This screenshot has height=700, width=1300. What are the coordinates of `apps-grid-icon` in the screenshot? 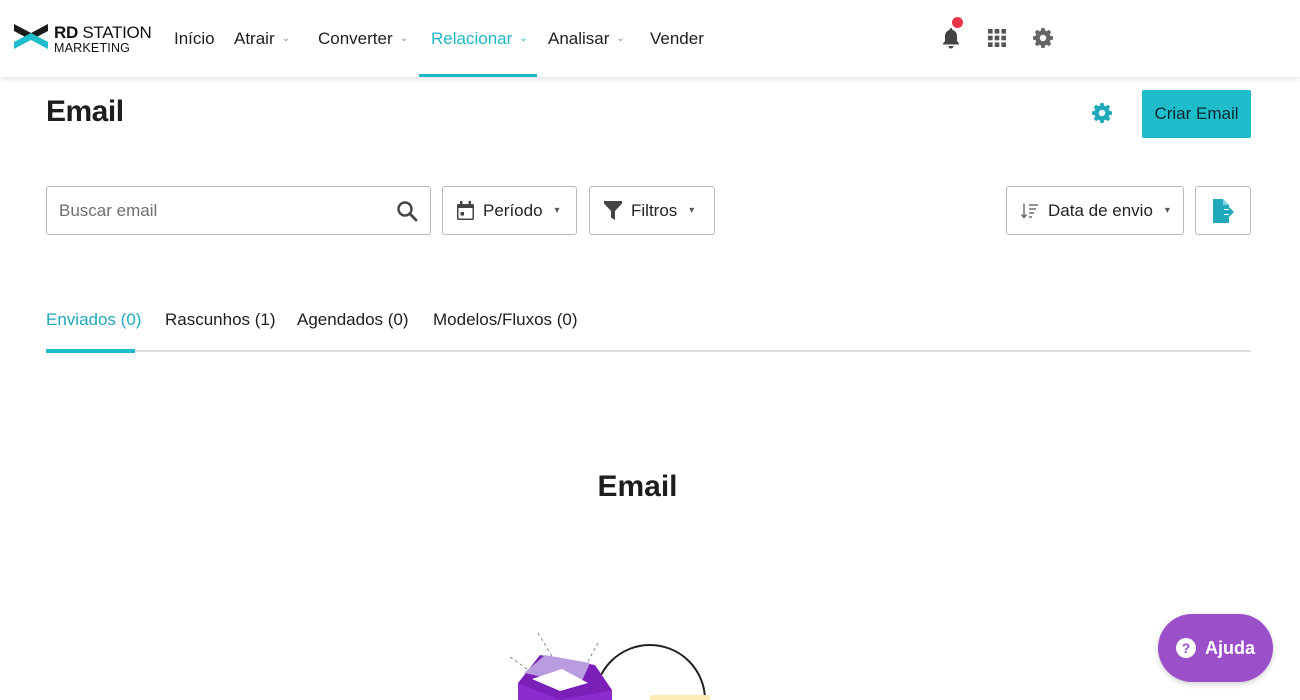 It's located at (997, 38).